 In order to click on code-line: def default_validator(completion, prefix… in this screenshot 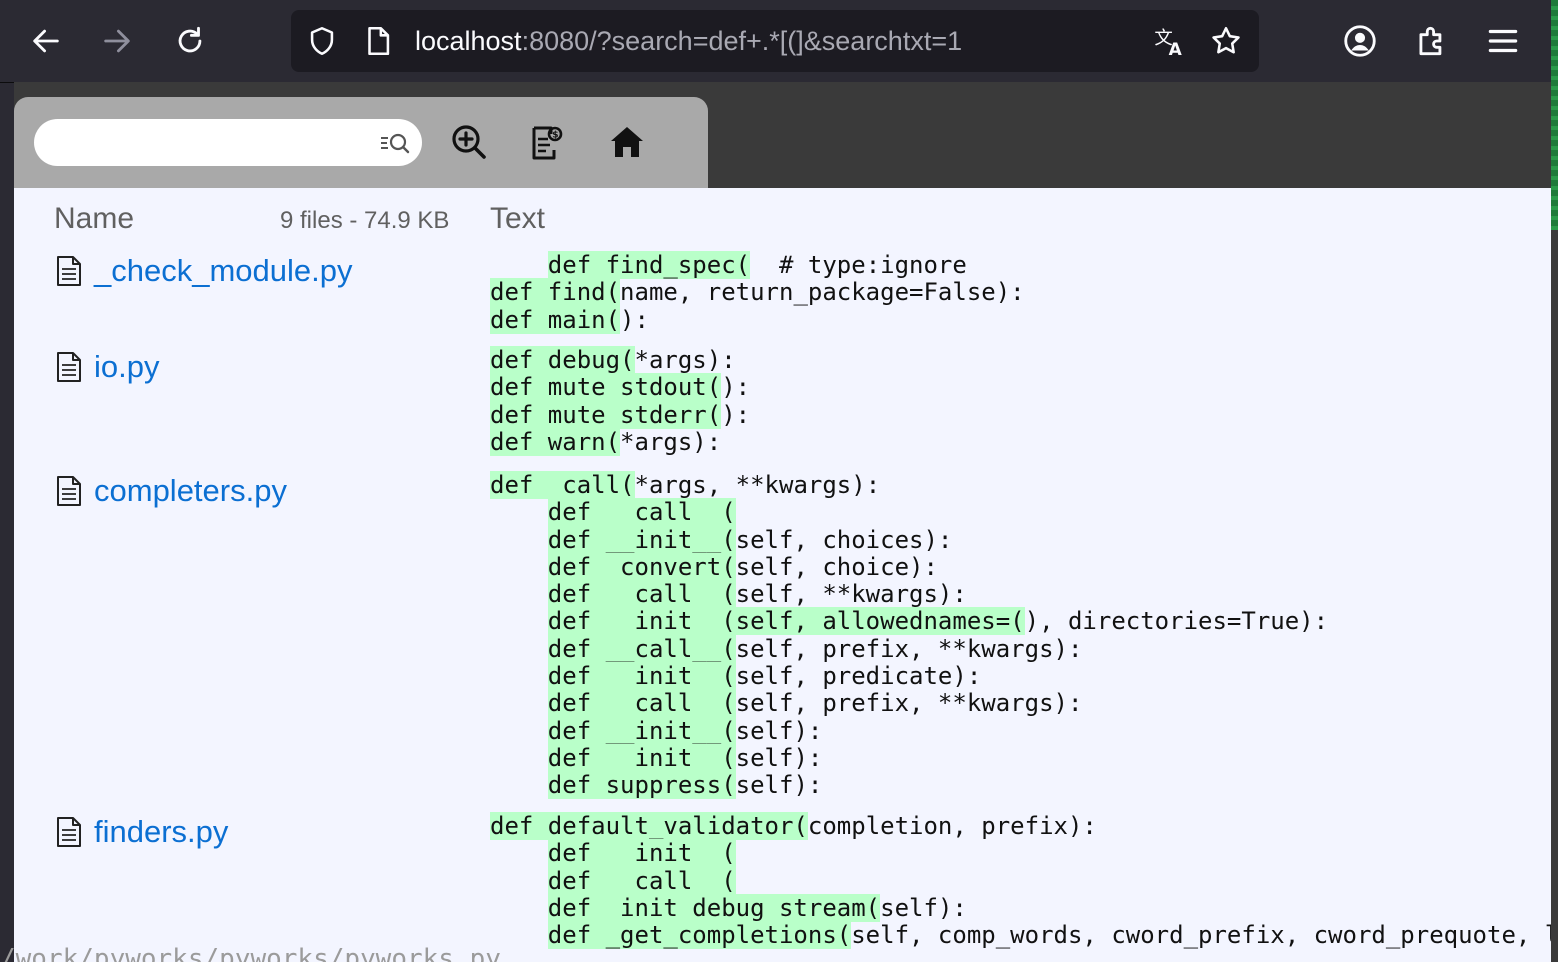, I will do `click(1024, 826)`.